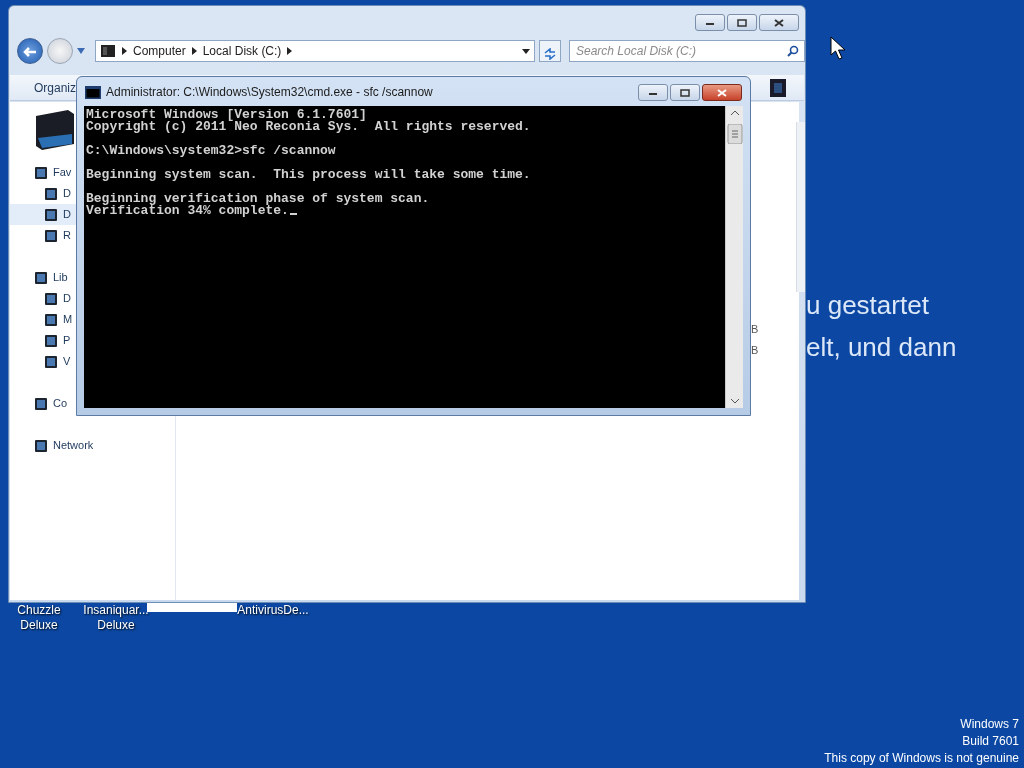  I want to click on console-icon, so click(93, 92).